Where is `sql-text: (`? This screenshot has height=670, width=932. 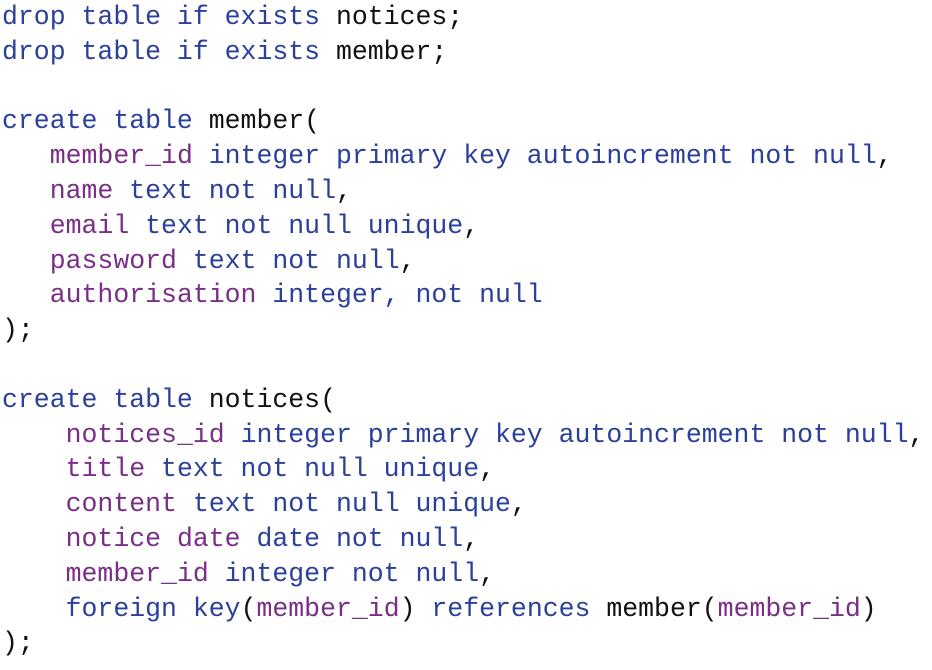
sql-text: ( is located at coordinates (248, 608).